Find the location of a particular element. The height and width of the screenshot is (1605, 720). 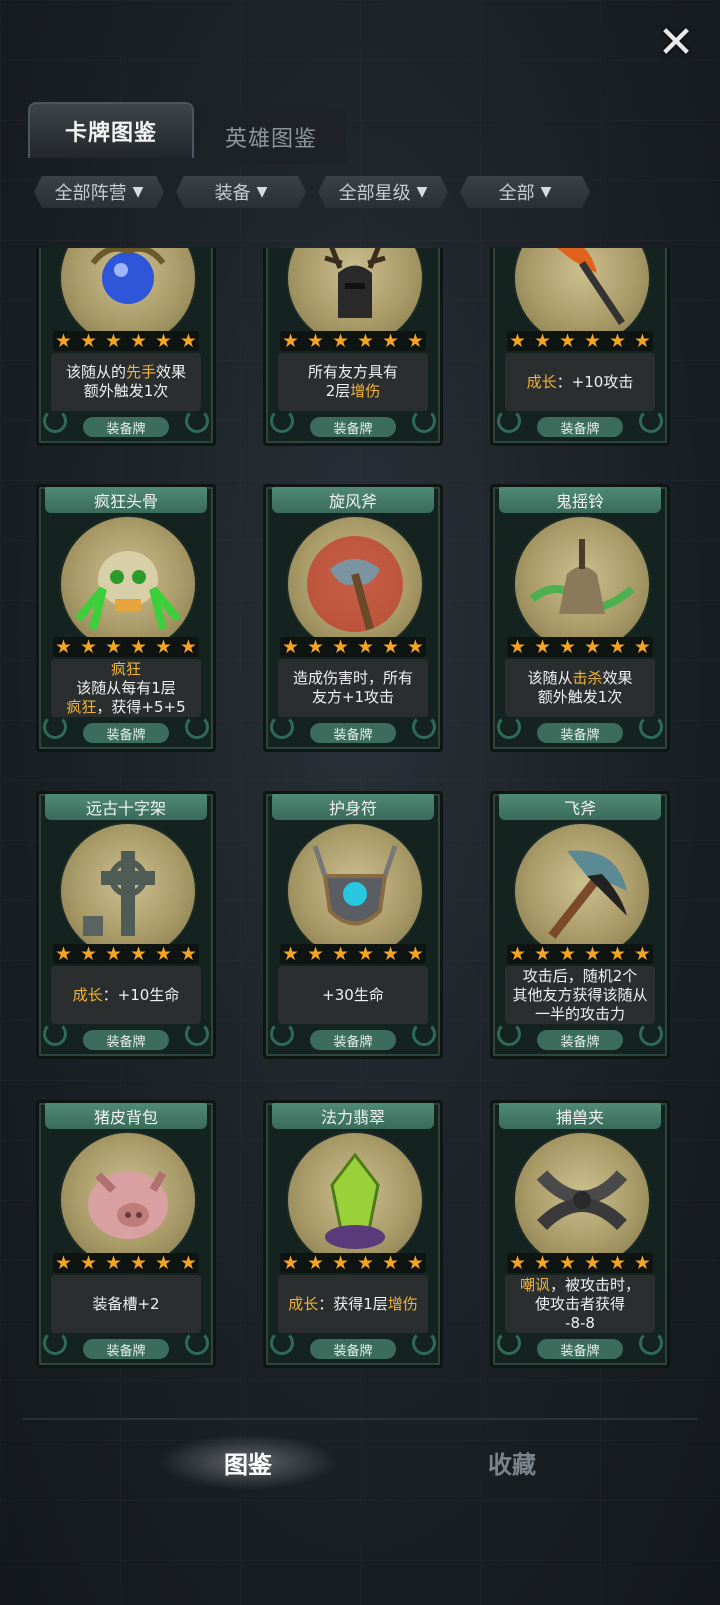

nav-codex: 图鉴 is located at coordinates (248, 1462).